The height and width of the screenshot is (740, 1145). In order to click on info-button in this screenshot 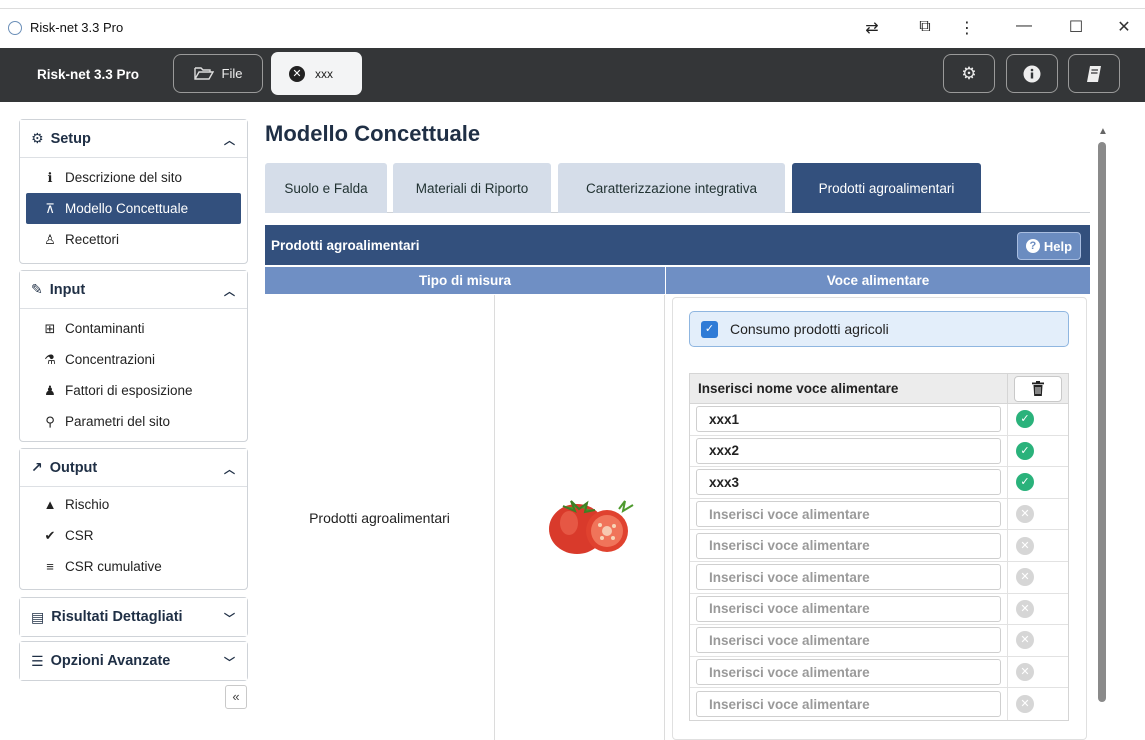, I will do `click(1032, 73)`.